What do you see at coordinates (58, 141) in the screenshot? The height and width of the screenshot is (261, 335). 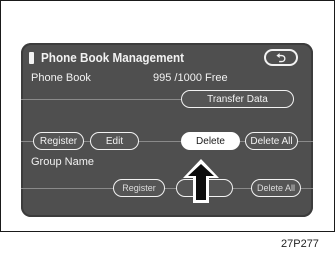 I see `register-button: Register` at bounding box center [58, 141].